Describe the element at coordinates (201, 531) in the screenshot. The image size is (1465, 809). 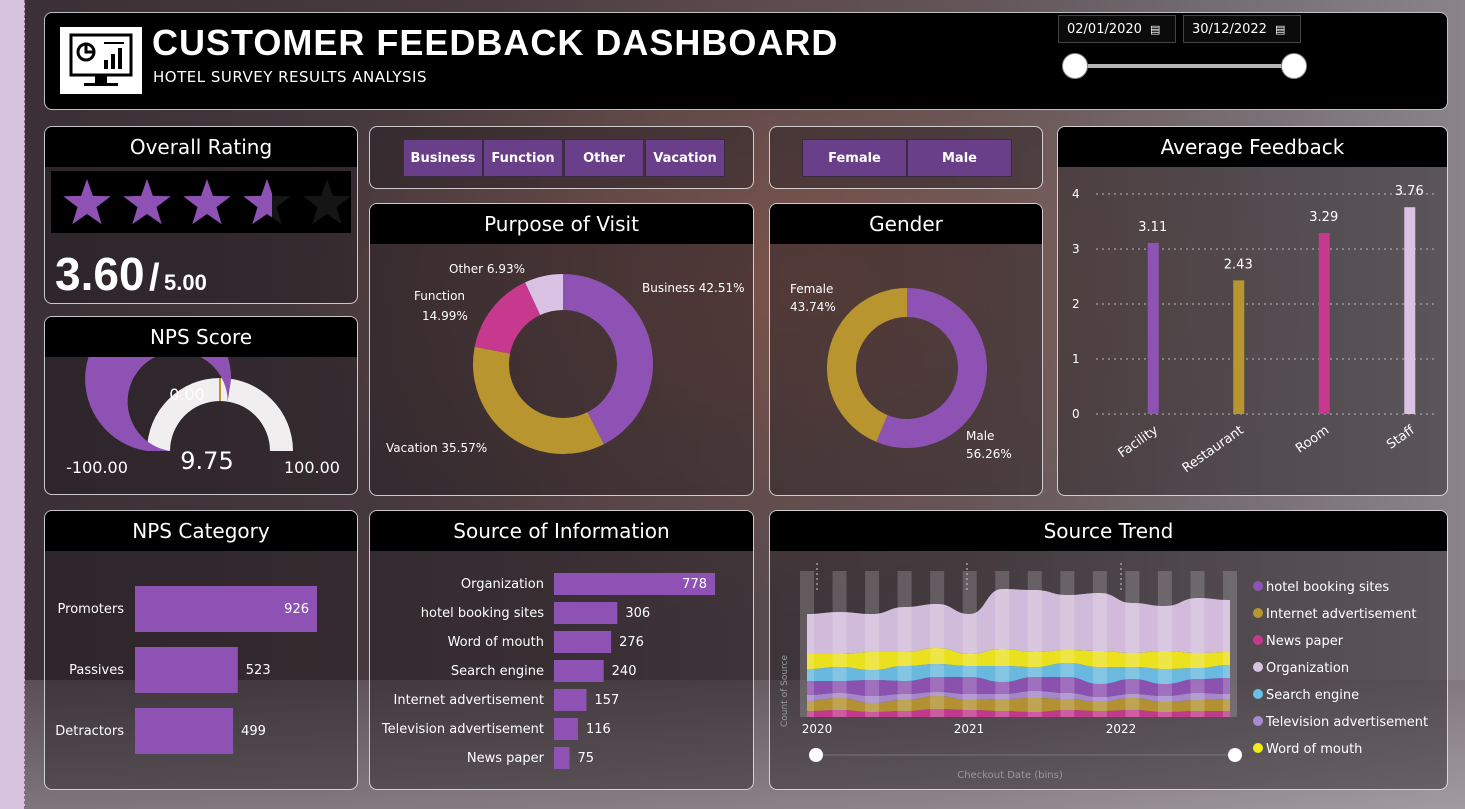
I see `nps-category-title: NPS Category` at that location.